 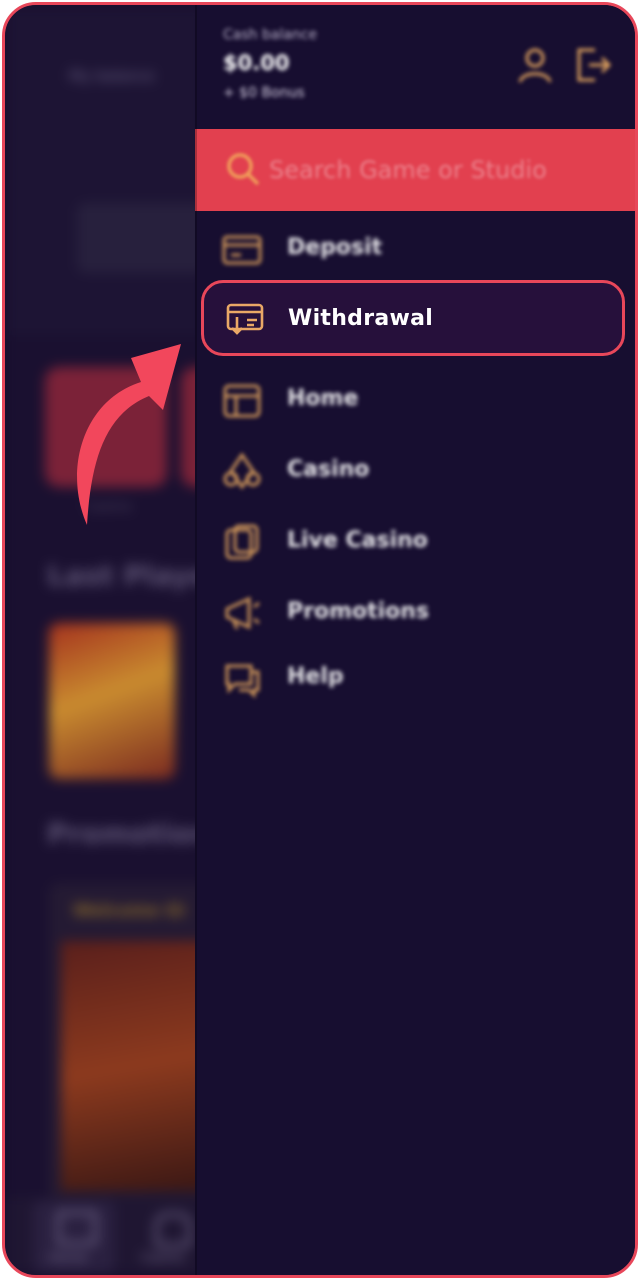 What do you see at coordinates (242, 471) in the screenshot?
I see `cards-icon` at bounding box center [242, 471].